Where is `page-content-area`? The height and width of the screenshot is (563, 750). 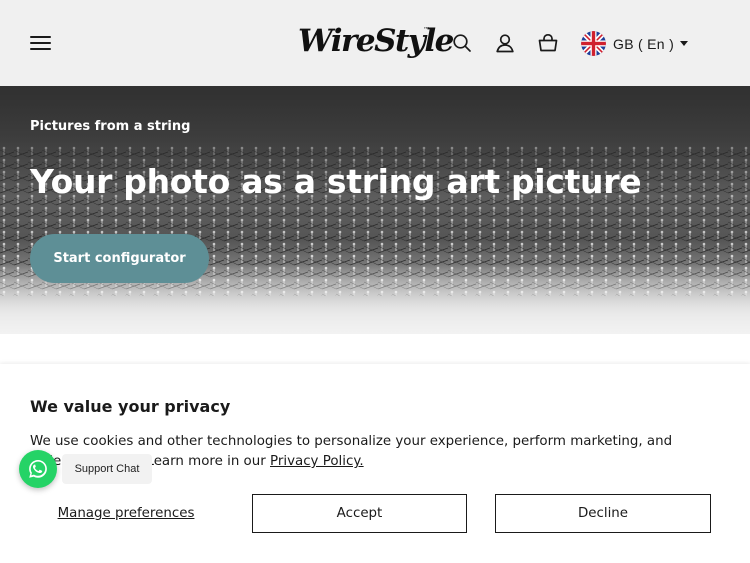 page-content-area is located at coordinates (375, 349).